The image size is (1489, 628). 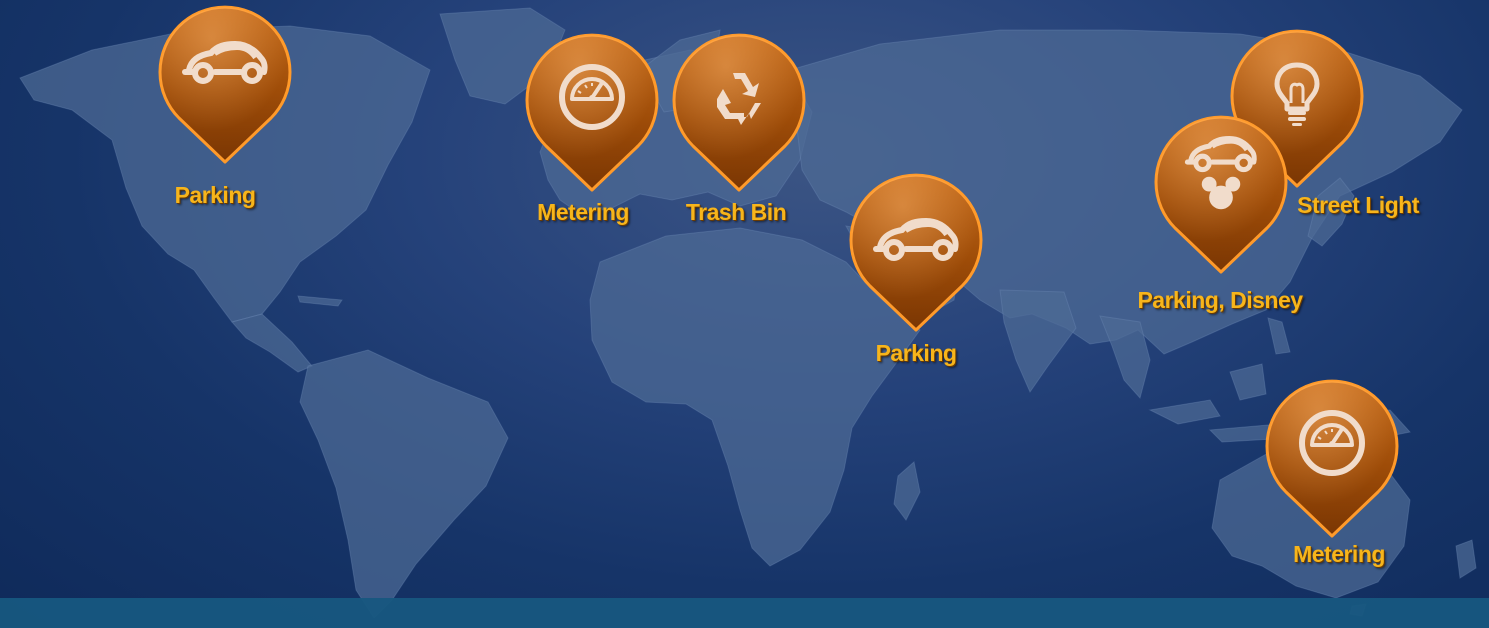 What do you see at coordinates (1220, 300) in the screenshot?
I see `map-pin-label: Parking, Disney` at bounding box center [1220, 300].